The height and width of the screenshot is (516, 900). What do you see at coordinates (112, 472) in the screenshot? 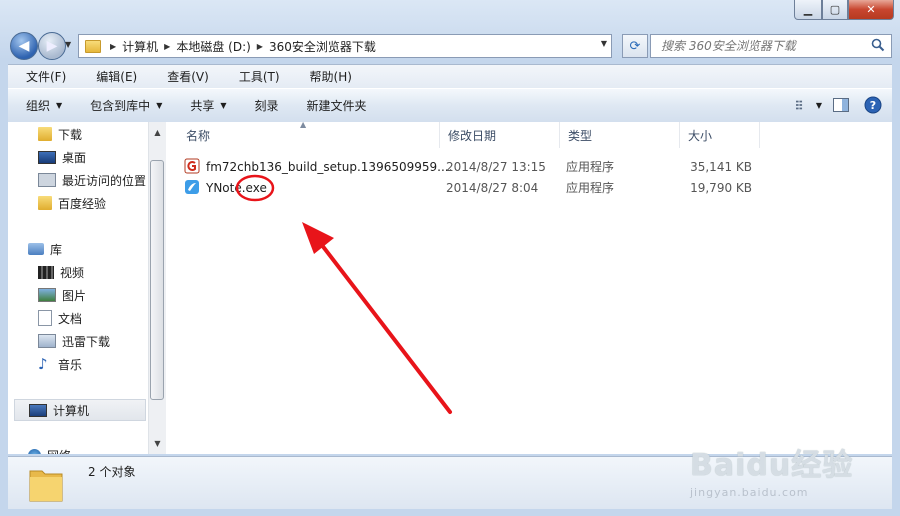
I see `item-count: 2 个对象` at bounding box center [112, 472].